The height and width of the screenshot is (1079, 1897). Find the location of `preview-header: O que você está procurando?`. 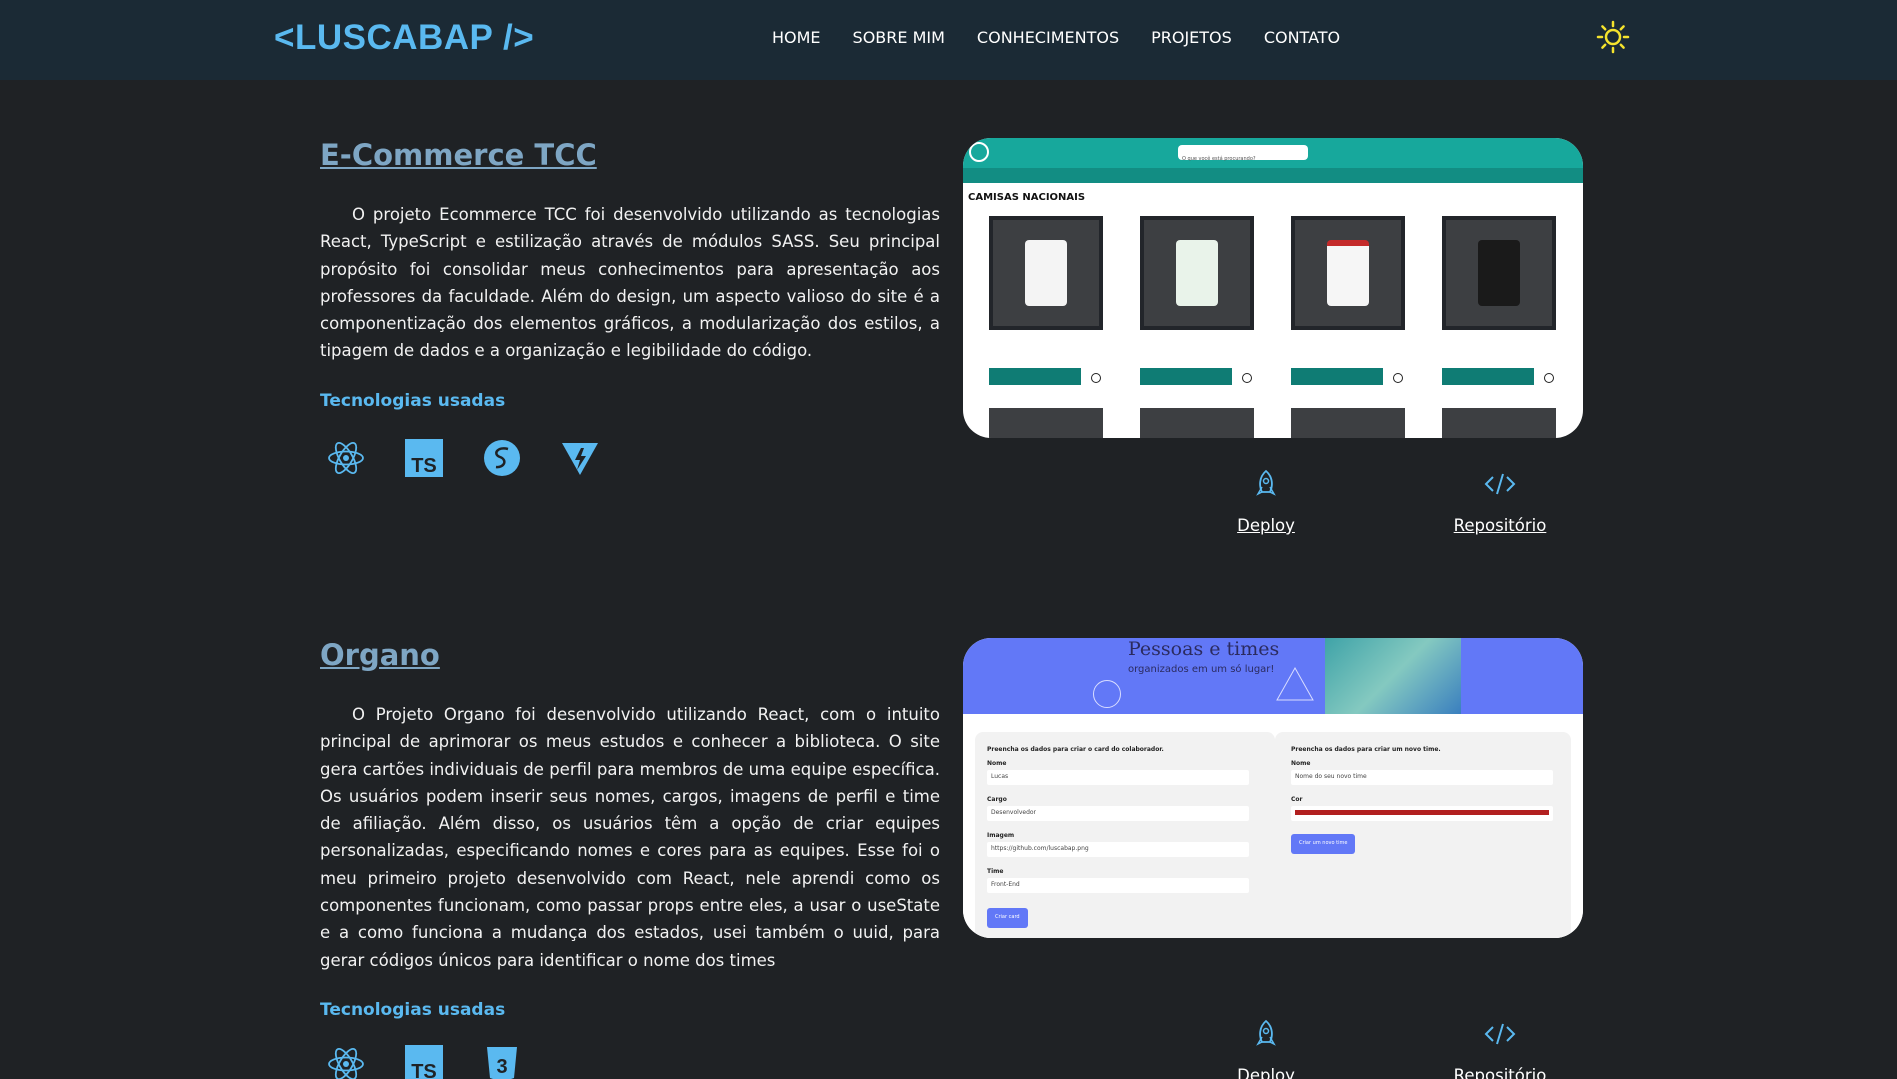

preview-header: O que você está procurando? is located at coordinates (1273, 153).